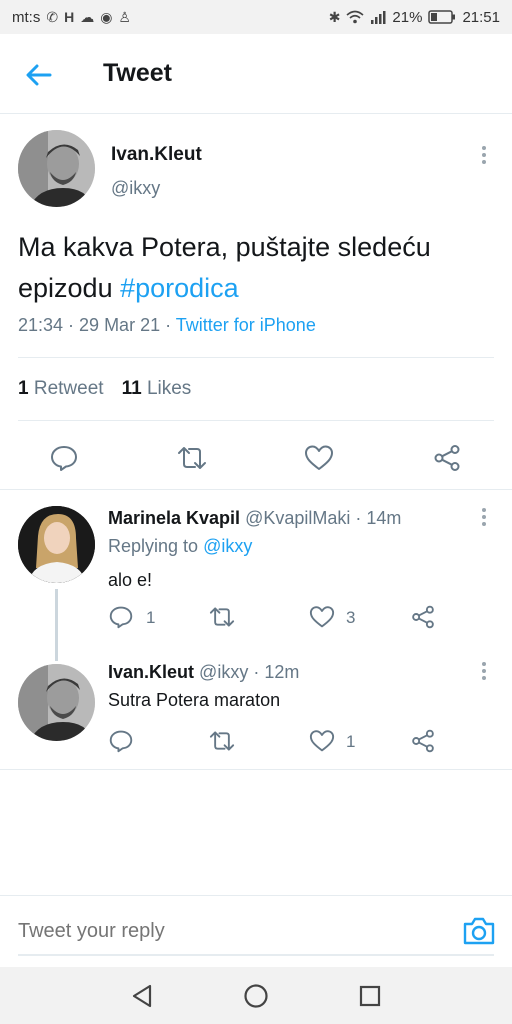  Describe the element at coordinates (156, 155) in the screenshot. I see `author-name: Ivan.Kleut` at that location.